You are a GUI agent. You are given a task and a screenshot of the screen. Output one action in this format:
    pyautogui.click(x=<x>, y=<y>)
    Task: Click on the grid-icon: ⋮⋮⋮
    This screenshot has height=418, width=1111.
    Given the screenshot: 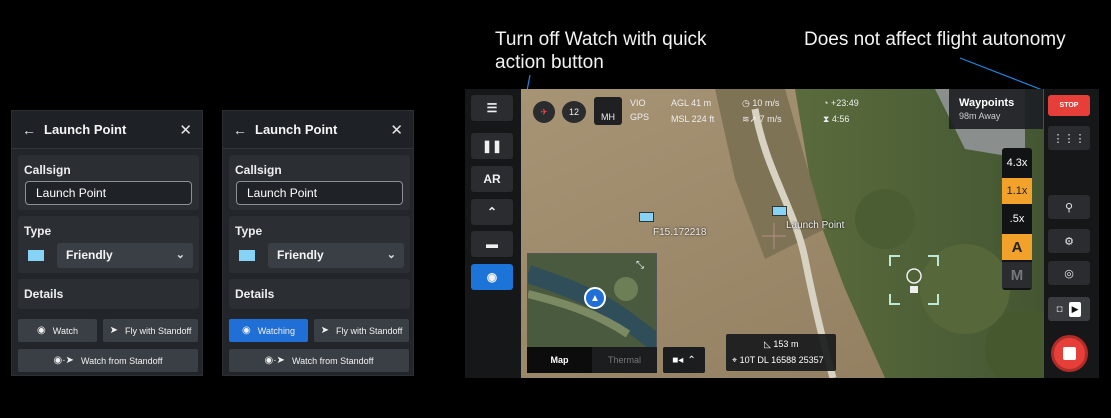 What is the action you would take?
    pyautogui.click(x=1069, y=138)
    